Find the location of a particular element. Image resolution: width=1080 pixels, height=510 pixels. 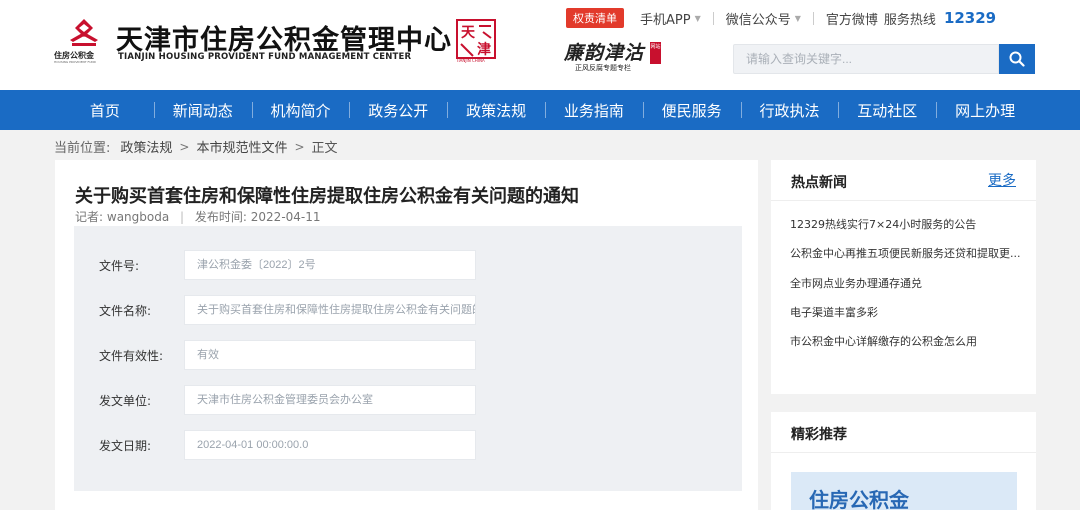

nav-about: 机构简介 is located at coordinates (300, 110).